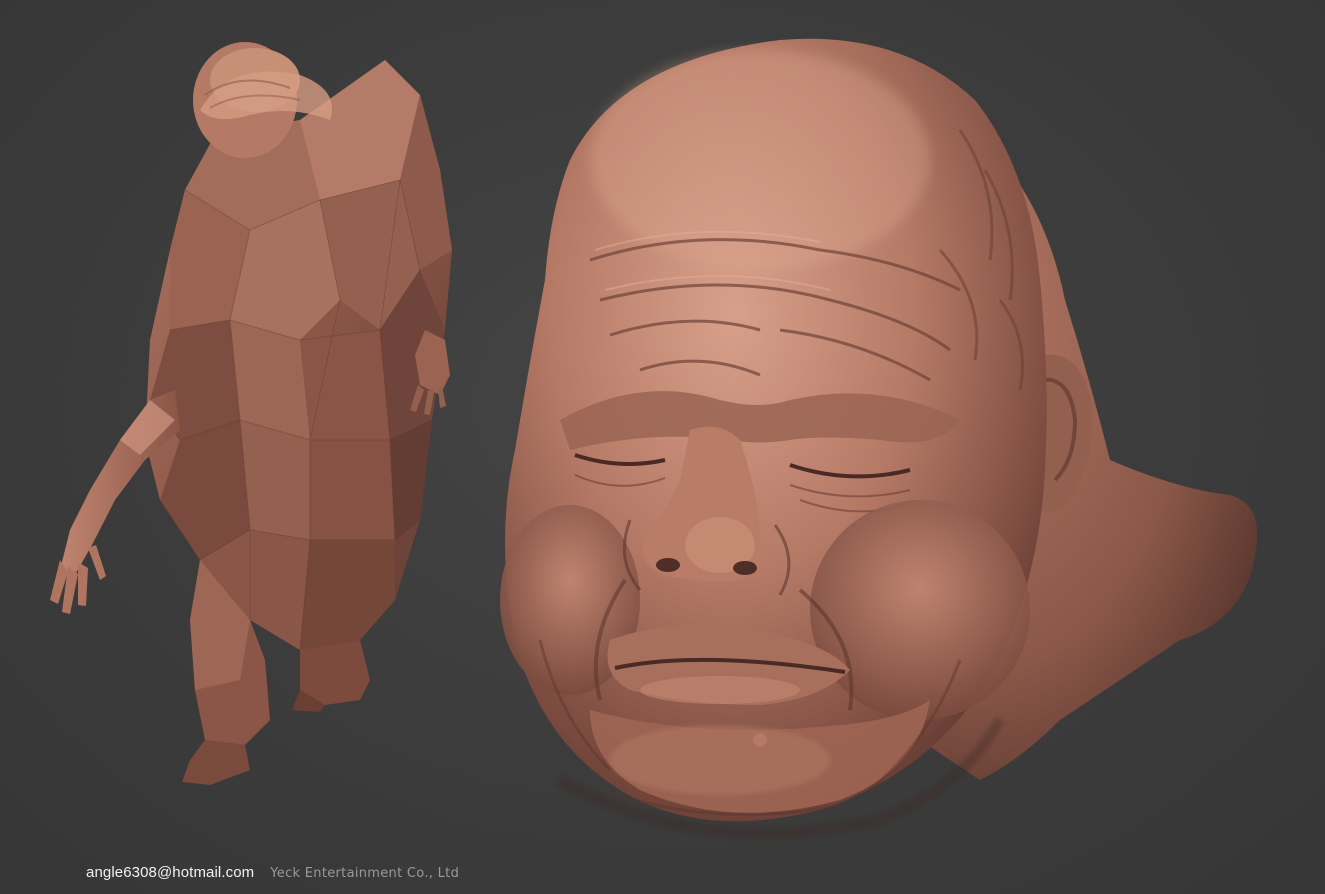  Describe the element at coordinates (920, 610) in the screenshot. I see `head-cheek-right` at that location.